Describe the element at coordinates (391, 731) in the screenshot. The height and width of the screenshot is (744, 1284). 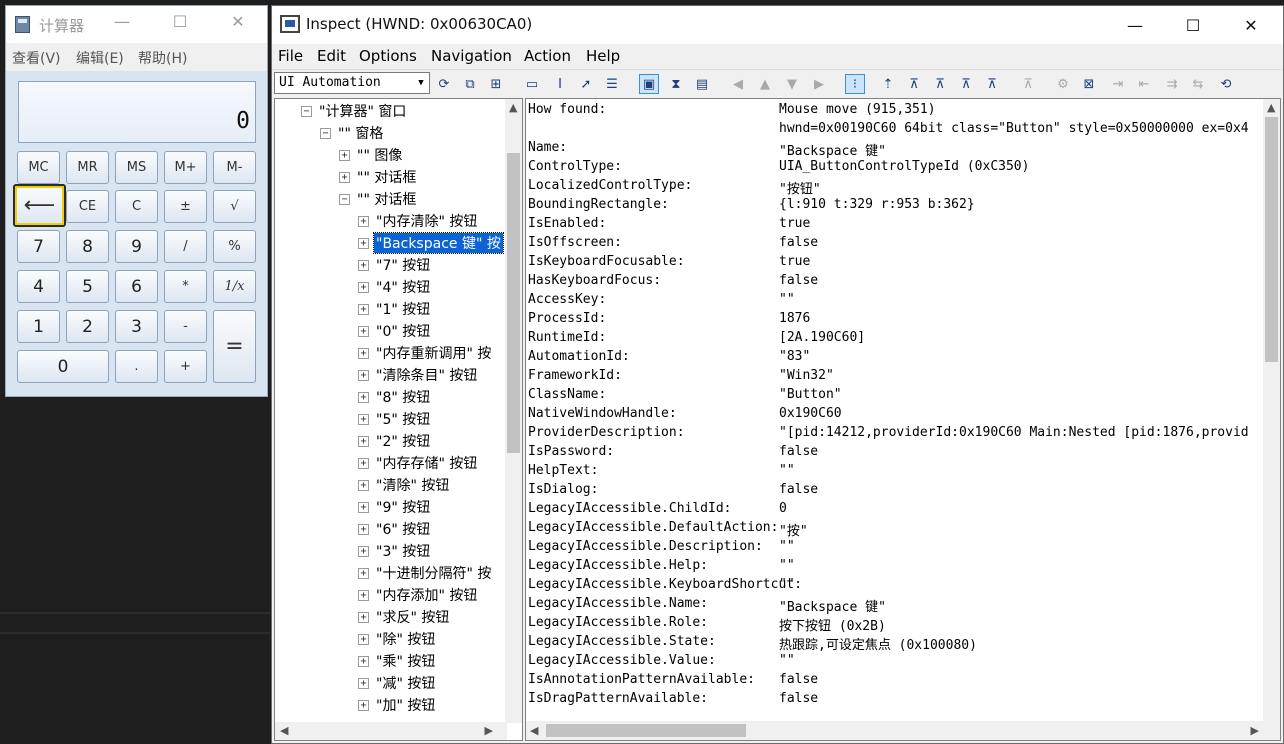
I see `tree-horizontal-scrollbar: ◀ ▶` at that location.